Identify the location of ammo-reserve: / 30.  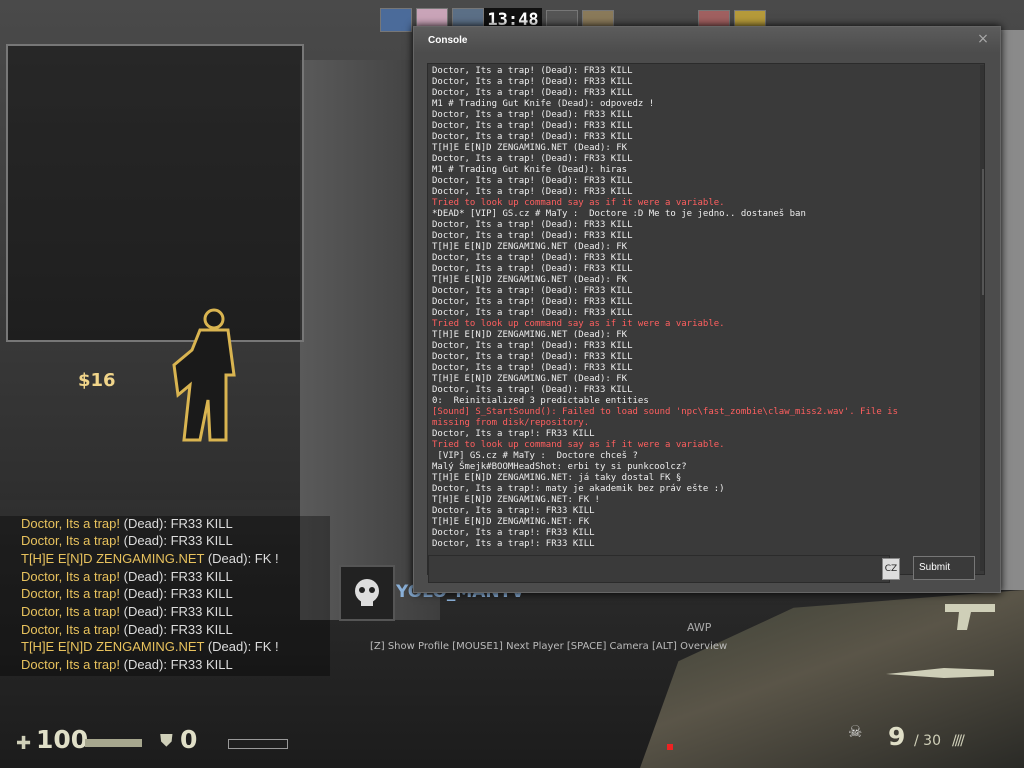
(927, 741).